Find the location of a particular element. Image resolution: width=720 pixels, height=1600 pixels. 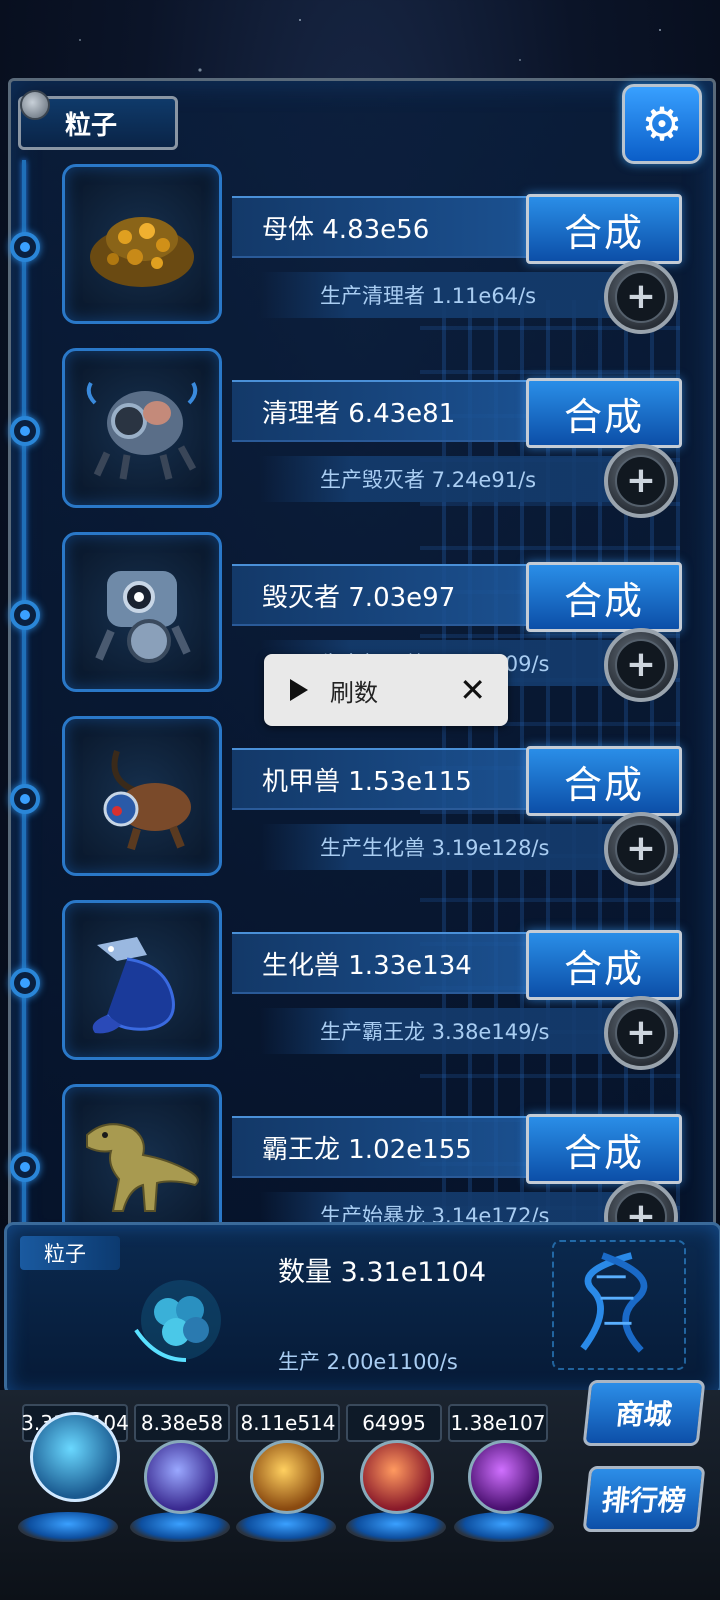

particle-cluster-icon is located at coordinates (177, 1321).